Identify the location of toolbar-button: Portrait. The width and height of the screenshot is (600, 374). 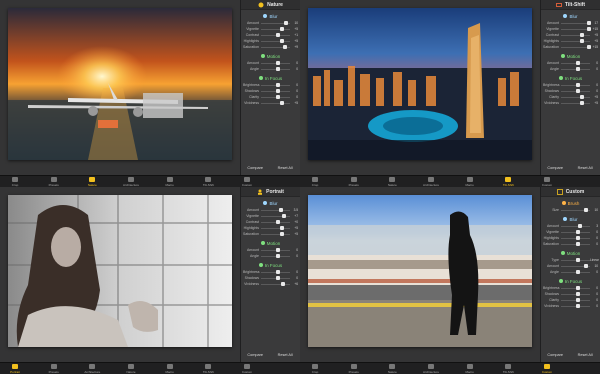
(15, 369).